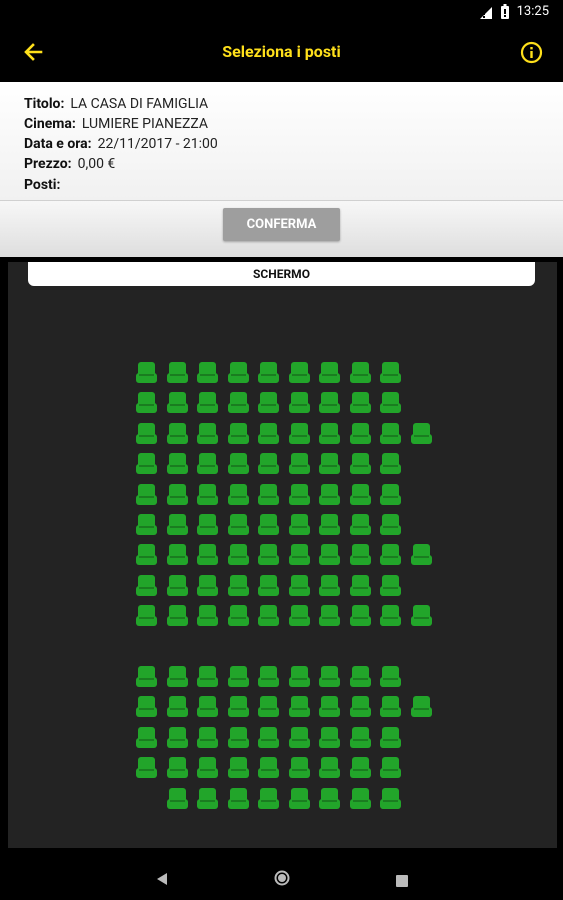 The image size is (563, 900). I want to click on confirm-button: CONFERMA, so click(281, 224).